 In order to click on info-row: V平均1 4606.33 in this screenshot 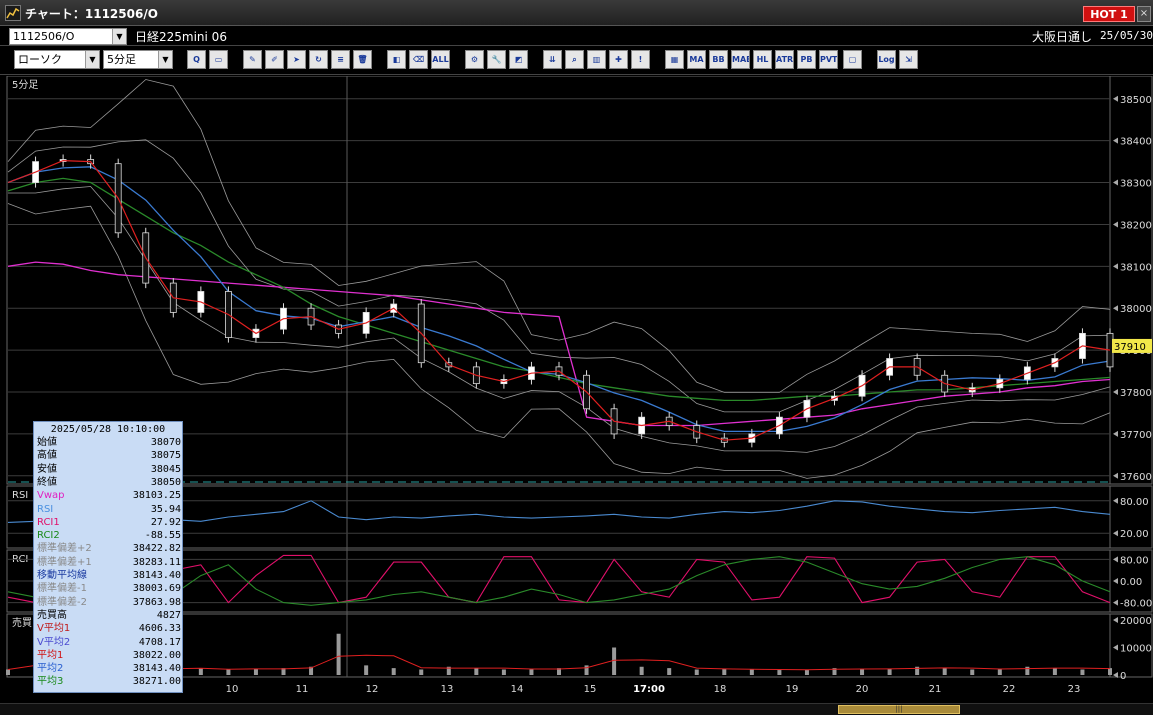, I will do `click(109, 629)`.